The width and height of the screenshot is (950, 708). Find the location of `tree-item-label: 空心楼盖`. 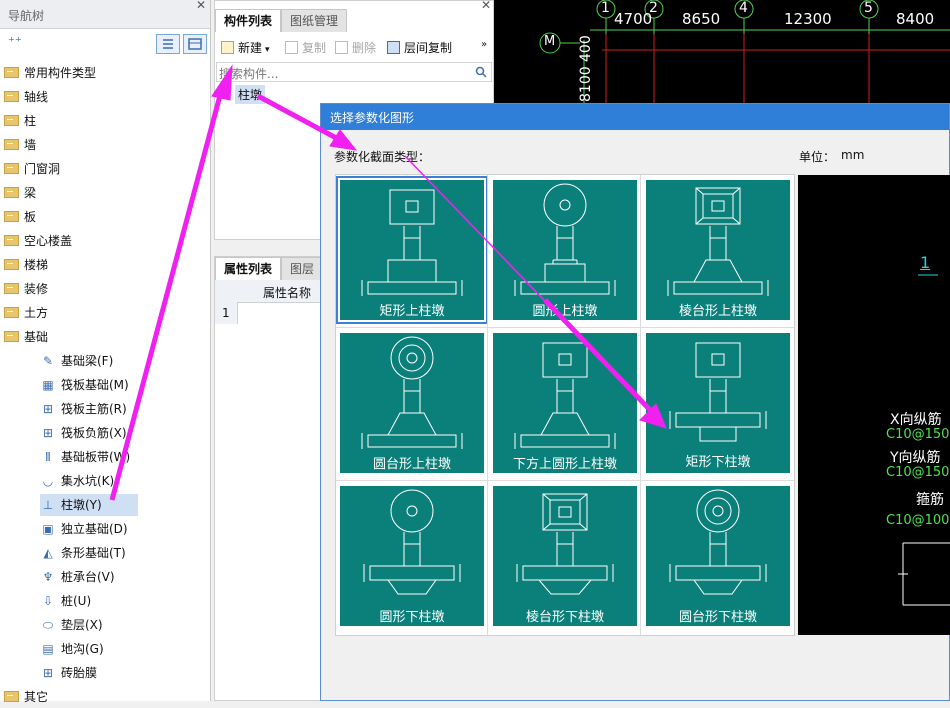

tree-item-label: 空心楼盖 is located at coordinates (48, 241).